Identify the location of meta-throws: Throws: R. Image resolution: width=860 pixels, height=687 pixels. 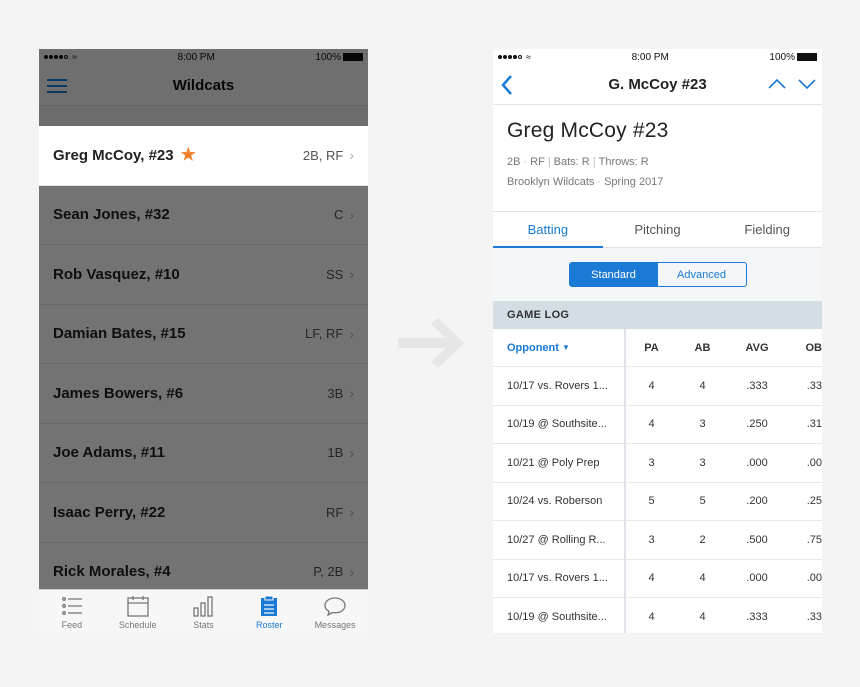
(623, 162).